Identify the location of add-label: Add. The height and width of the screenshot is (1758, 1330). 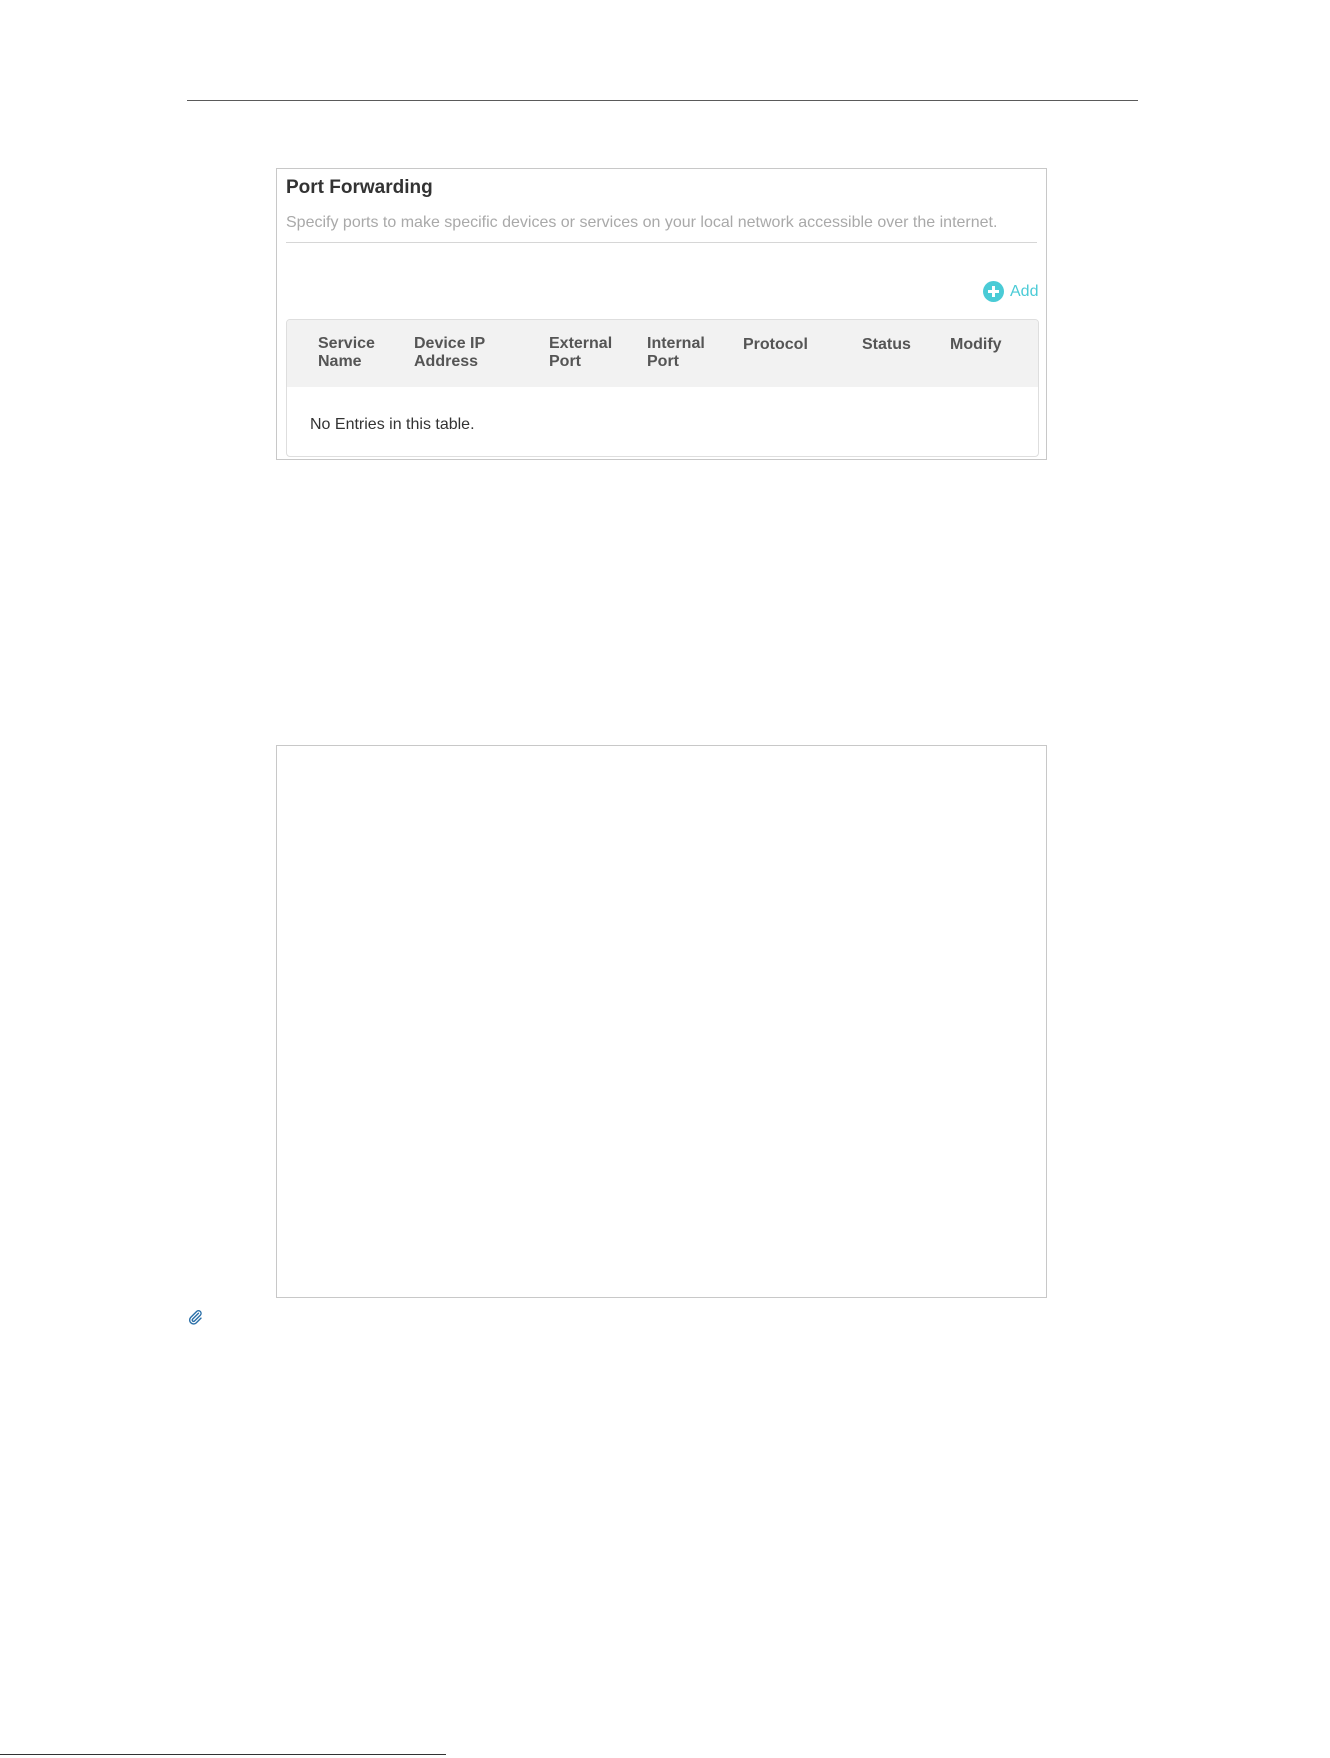
(1024, 291).